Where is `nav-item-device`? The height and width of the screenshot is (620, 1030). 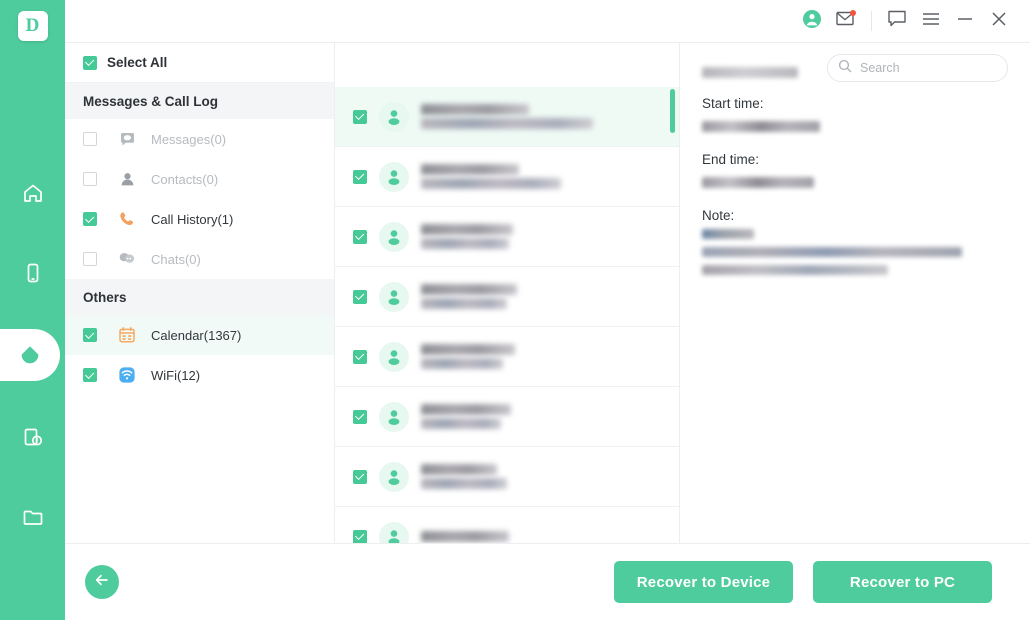
nav-item-device is located at coordinates (32, 273).